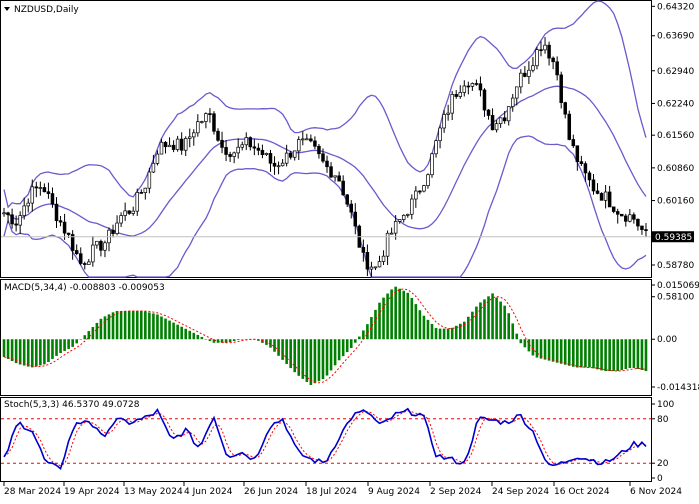 The width and height of the screenshot is (699, 504). What do you see at coordinates (271, 492) in the screenshot?
I see `time-axis-tick: 26 Jun 2024` at bounding box center [271, 492].